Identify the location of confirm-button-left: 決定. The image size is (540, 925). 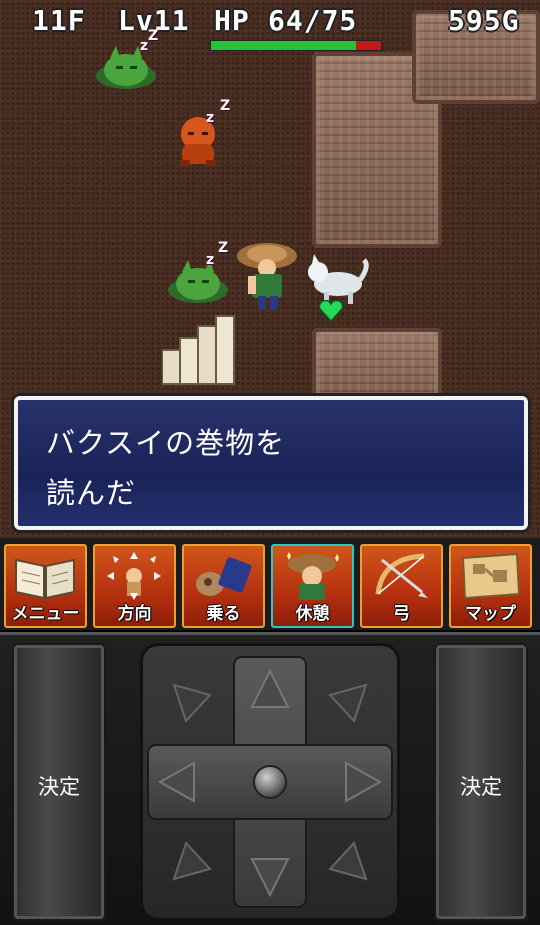
(59, 782).